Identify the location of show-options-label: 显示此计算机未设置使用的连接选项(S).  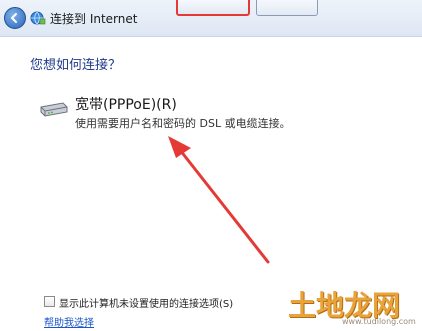
(146, 304).